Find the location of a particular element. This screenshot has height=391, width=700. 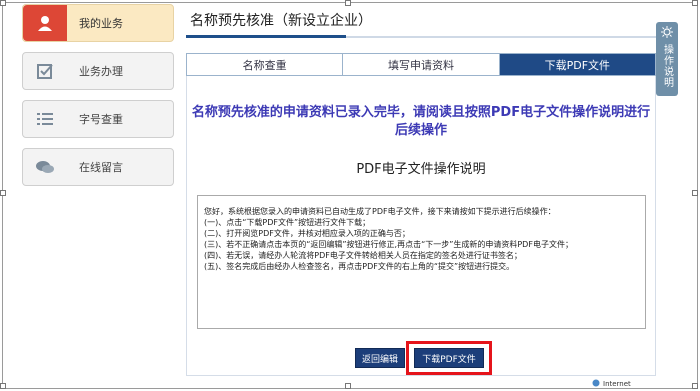

sidebar-item-name-check: 字号查重 is located at coordinates (98, 119).